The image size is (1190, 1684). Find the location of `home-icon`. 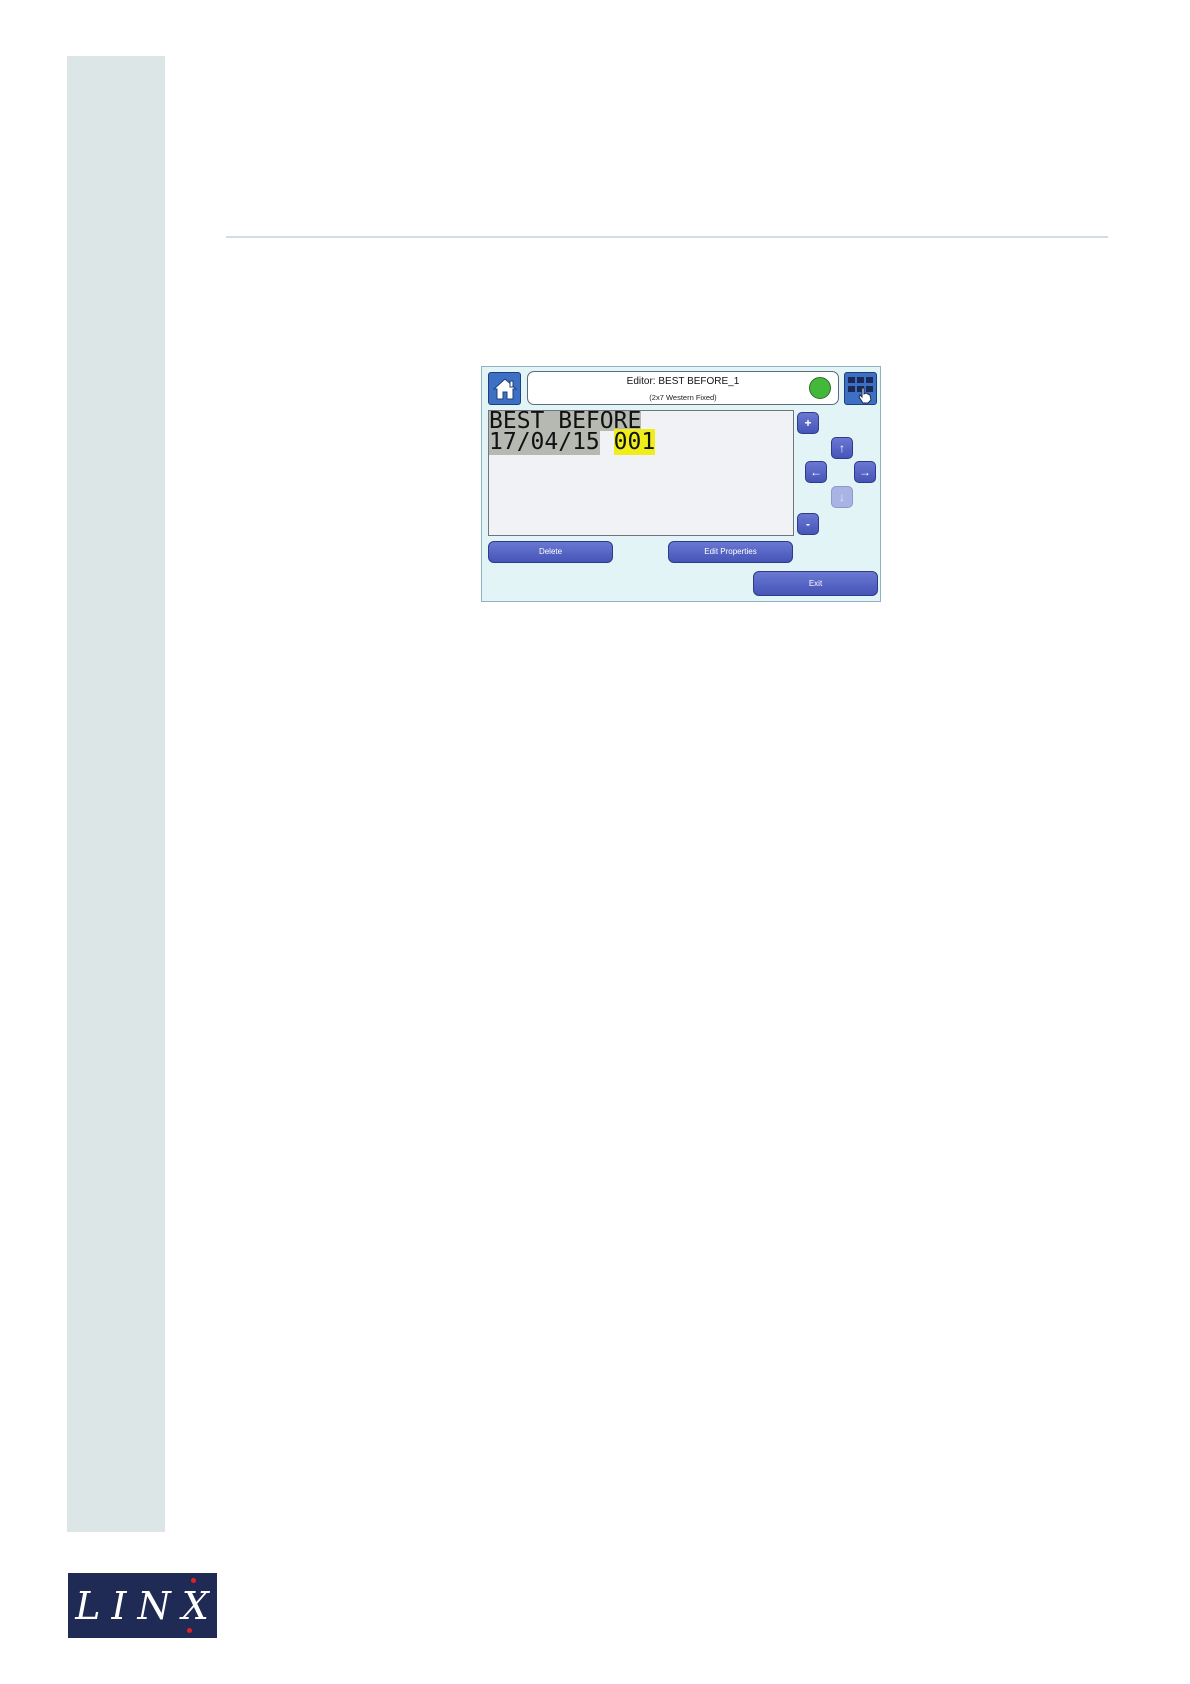

home-icon is located at coordinates (504, 388).